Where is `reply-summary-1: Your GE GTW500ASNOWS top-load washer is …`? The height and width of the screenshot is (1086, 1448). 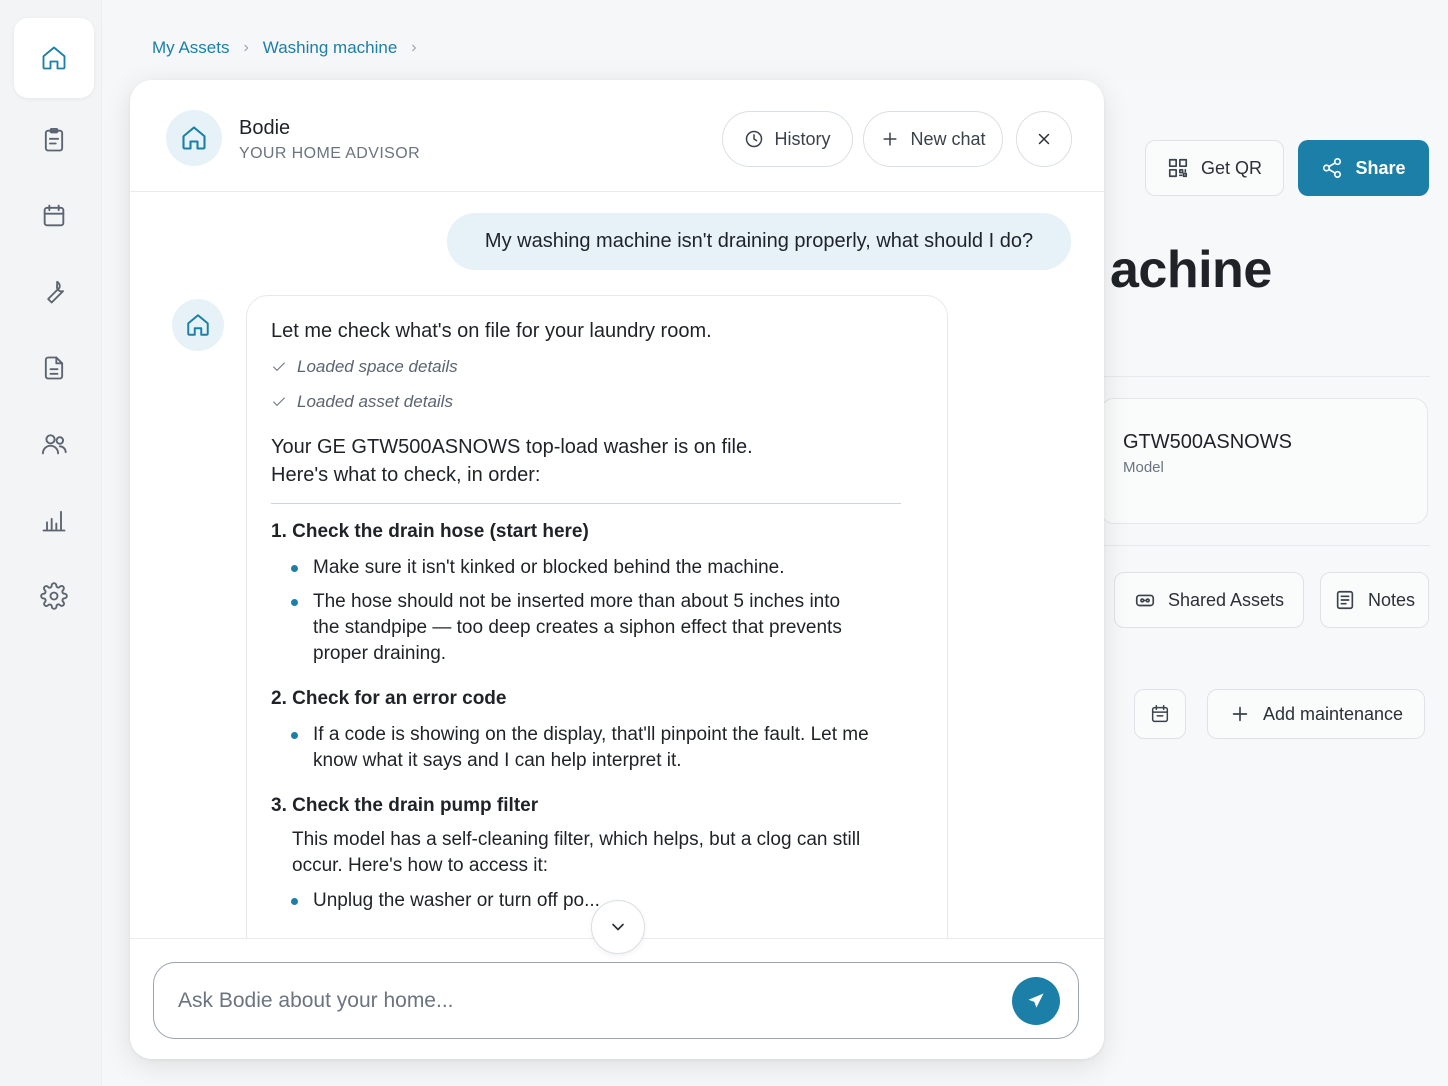
reply-summary-1: Your GE GTW500ASNOWS top-load washer is … is located at coordinates (512, 447).